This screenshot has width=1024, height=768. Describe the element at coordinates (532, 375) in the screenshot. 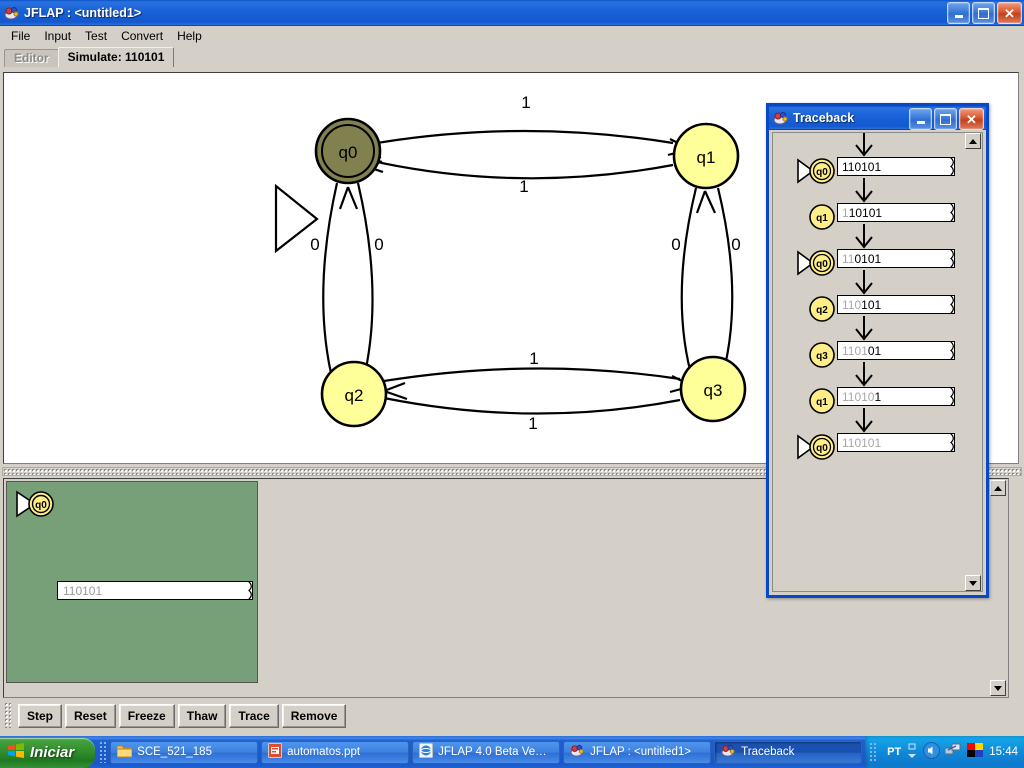

I see `edge-q2-q3` at that location.